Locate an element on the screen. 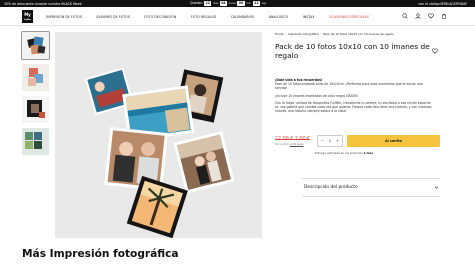 This screenshot has width=475, height=271. countdown-days-unit: días is located at coordinates (215, 3).